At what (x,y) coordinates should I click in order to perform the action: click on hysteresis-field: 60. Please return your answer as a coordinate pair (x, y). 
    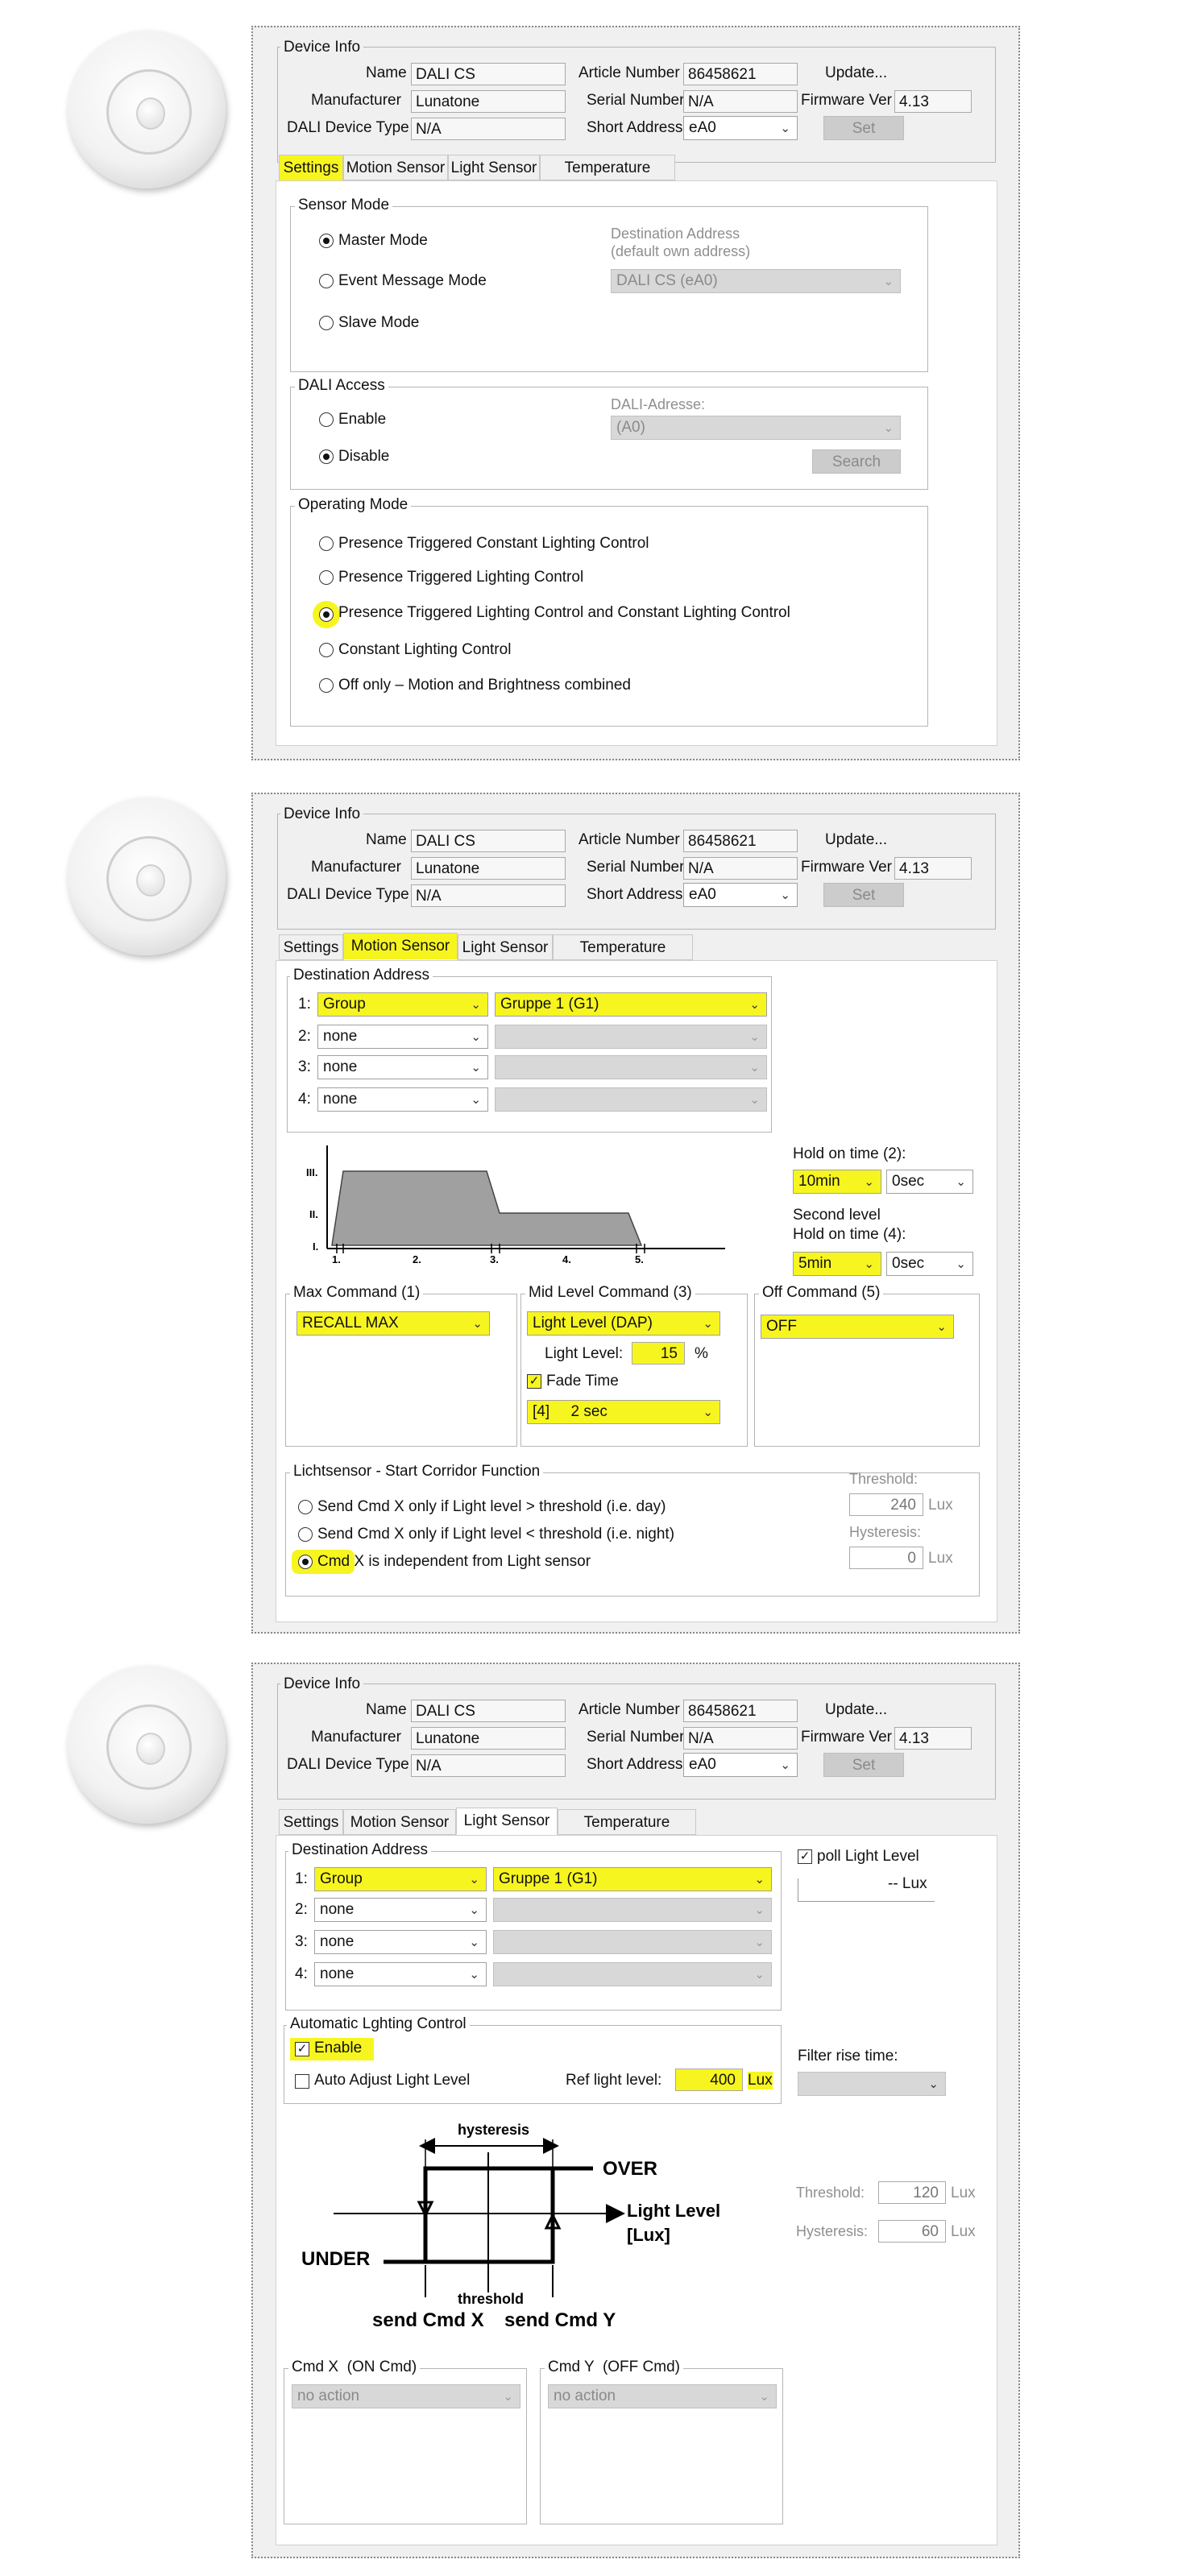
    Looking at the image, I should click on (912, 2231).